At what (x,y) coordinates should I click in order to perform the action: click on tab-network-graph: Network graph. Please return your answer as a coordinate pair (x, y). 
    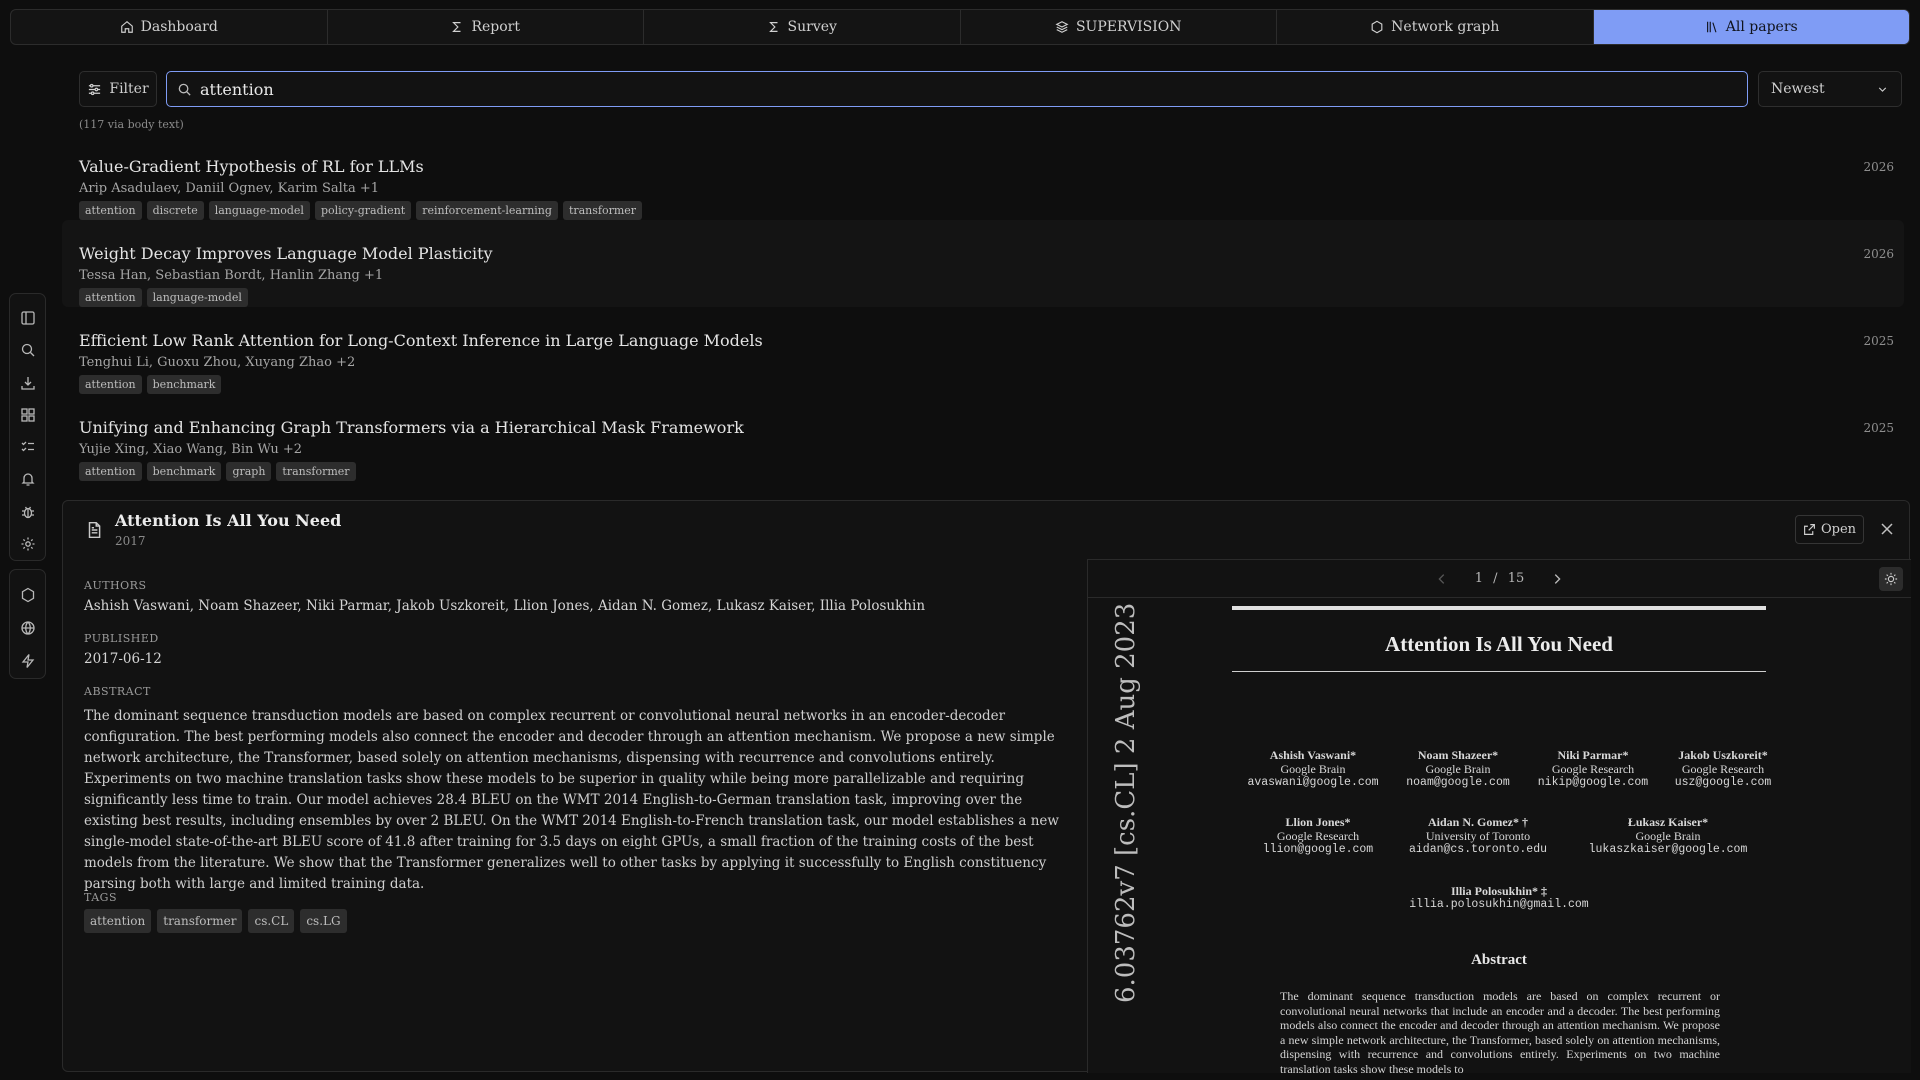
    Looking at the image, I should click on (1435, 27).